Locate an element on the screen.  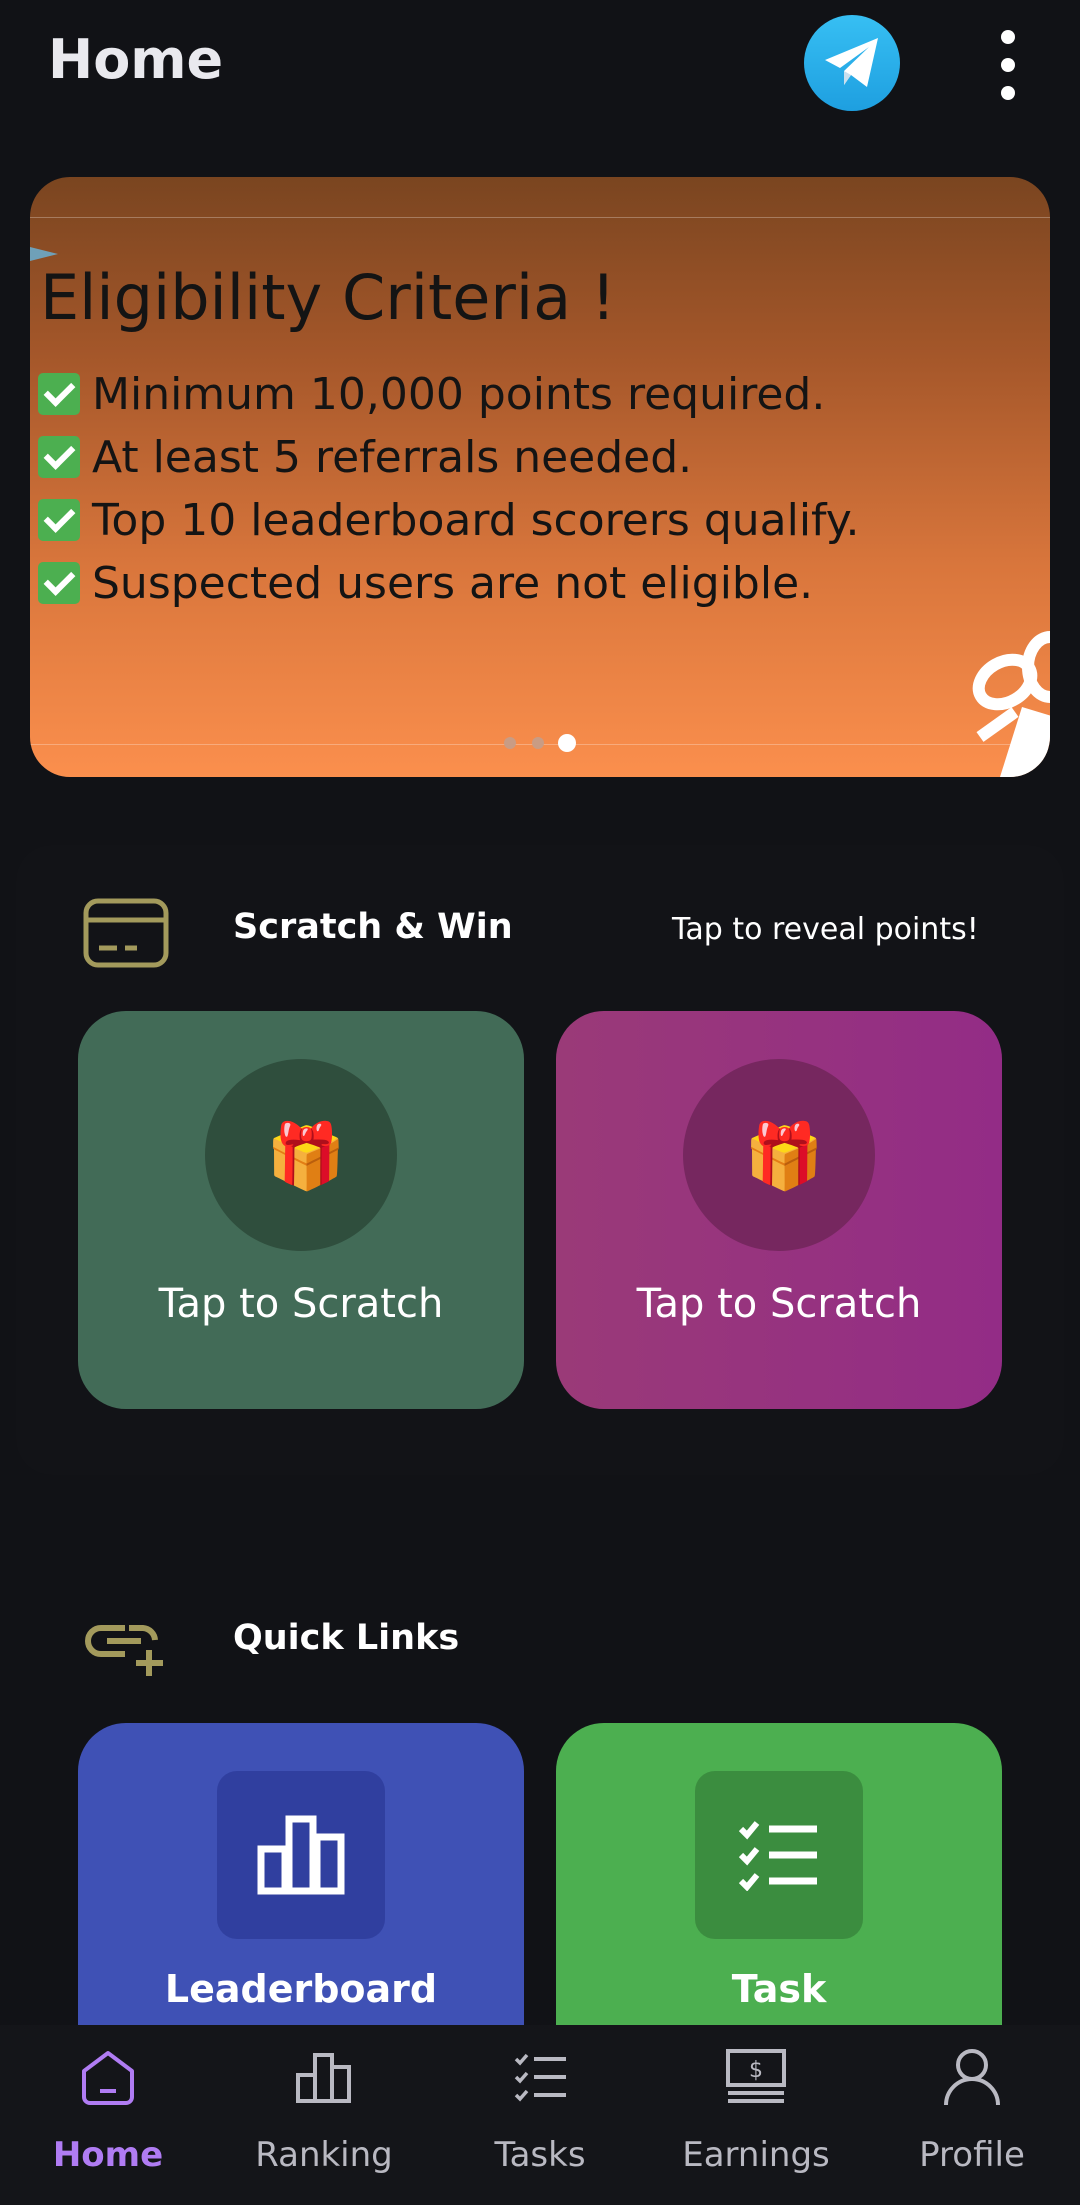
quick-link-label: Task is located at coordinates (779, 1989).